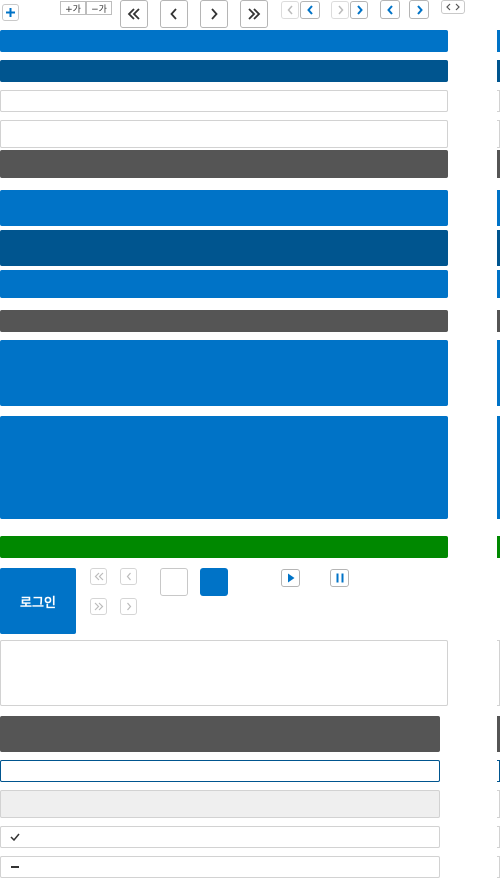 The width and height of the screenshot is (500, 880). I want to click on focused-input, so click(220, 771).